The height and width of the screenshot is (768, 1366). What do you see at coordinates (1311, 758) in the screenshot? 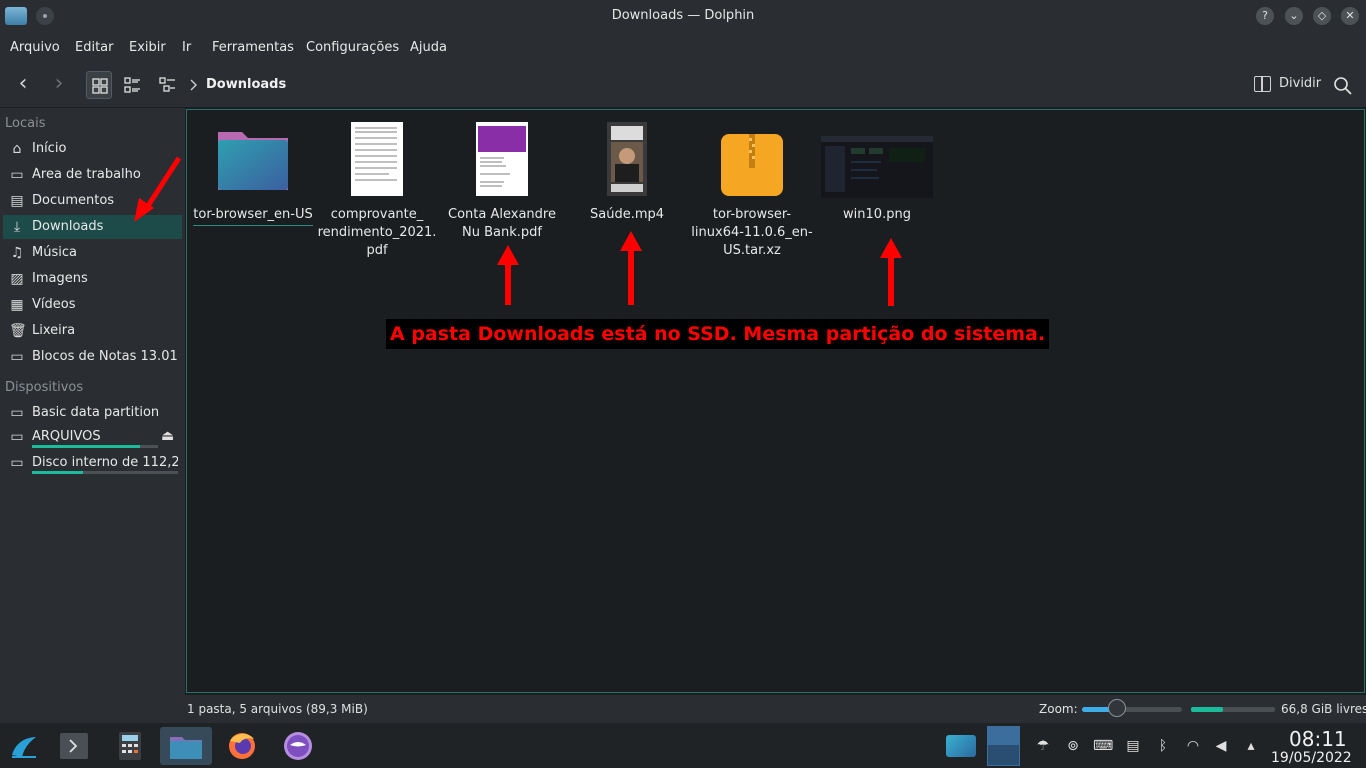
I see `clock-date: 19/05/2022` at bounding box center [1311, 758].